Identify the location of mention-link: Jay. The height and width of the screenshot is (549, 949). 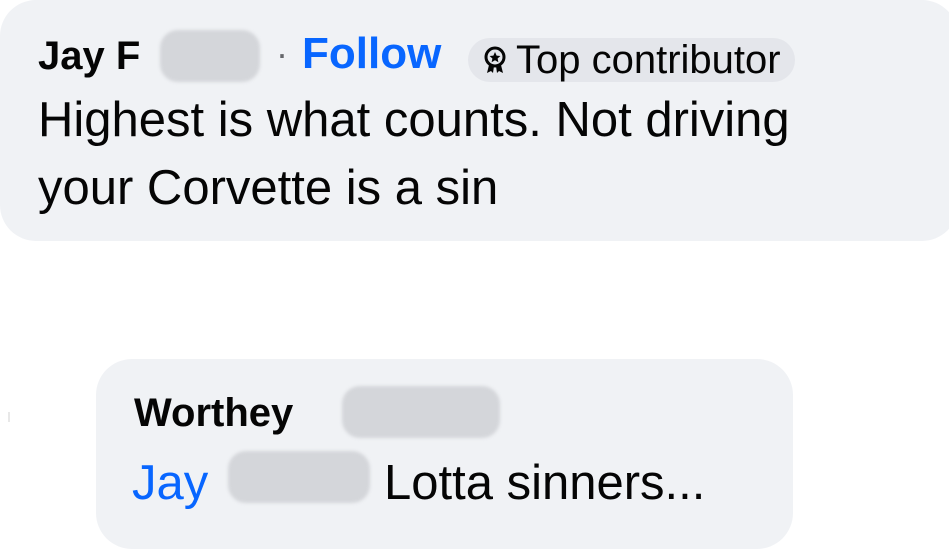
(170, 483).